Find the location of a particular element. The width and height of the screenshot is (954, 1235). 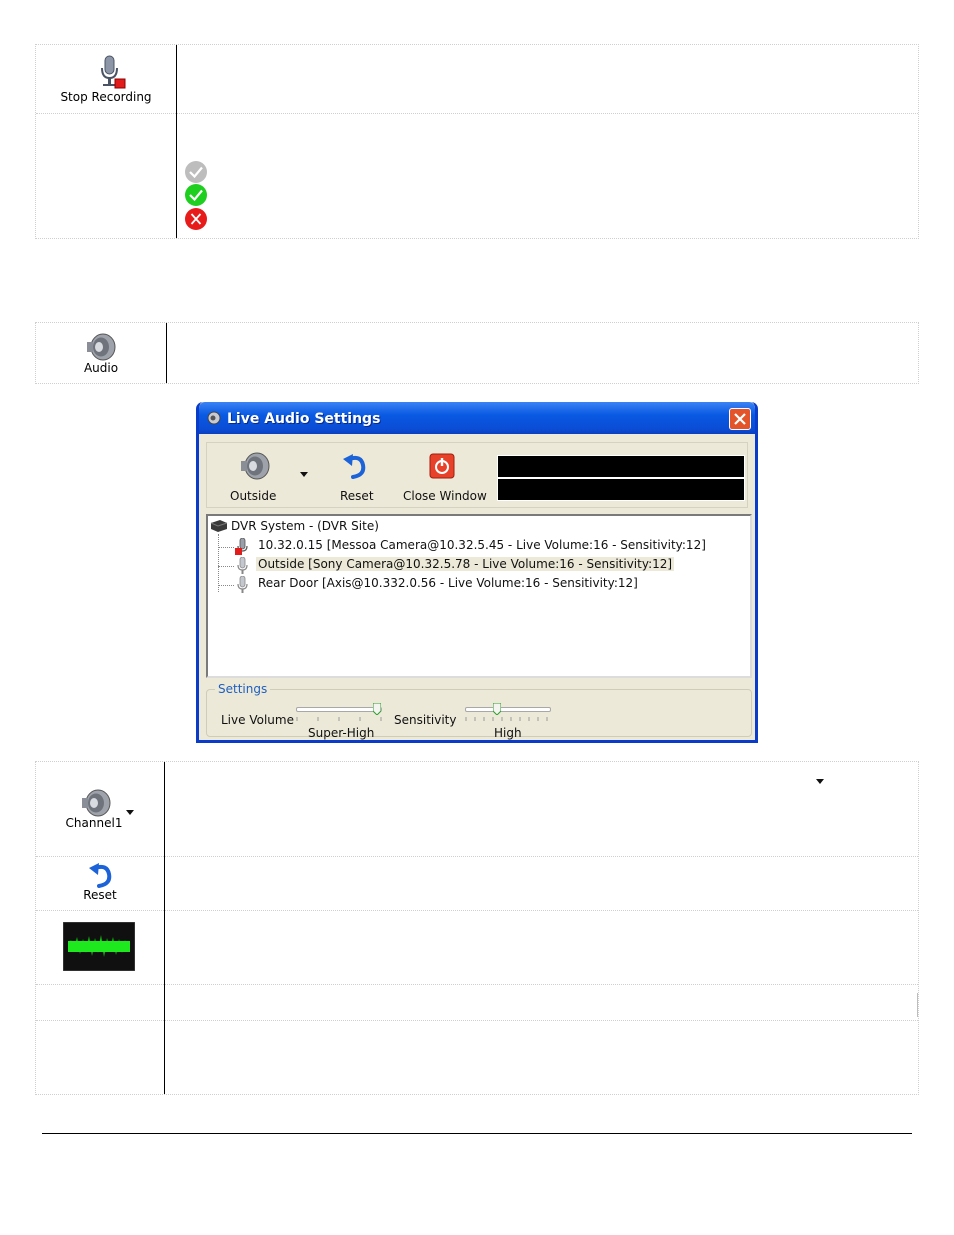

window-title: Live Audio Settings is located at coordinates (304, 419).